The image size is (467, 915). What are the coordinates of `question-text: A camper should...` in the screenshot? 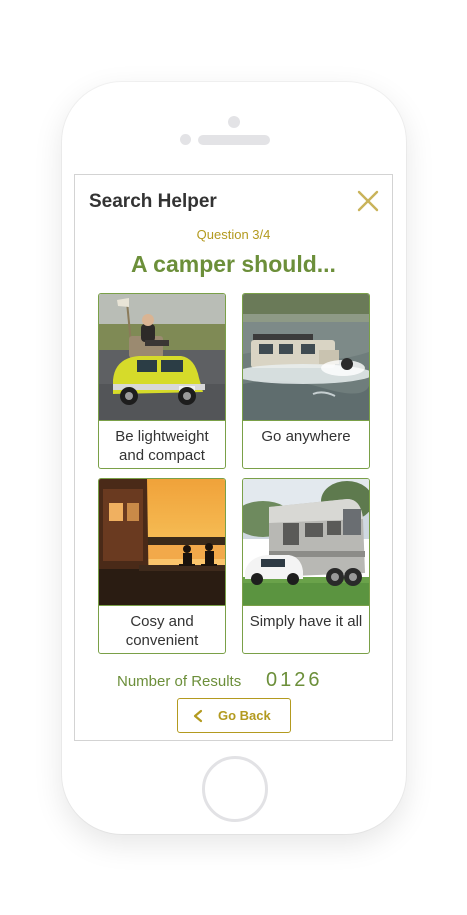 It's located at (233, 264).